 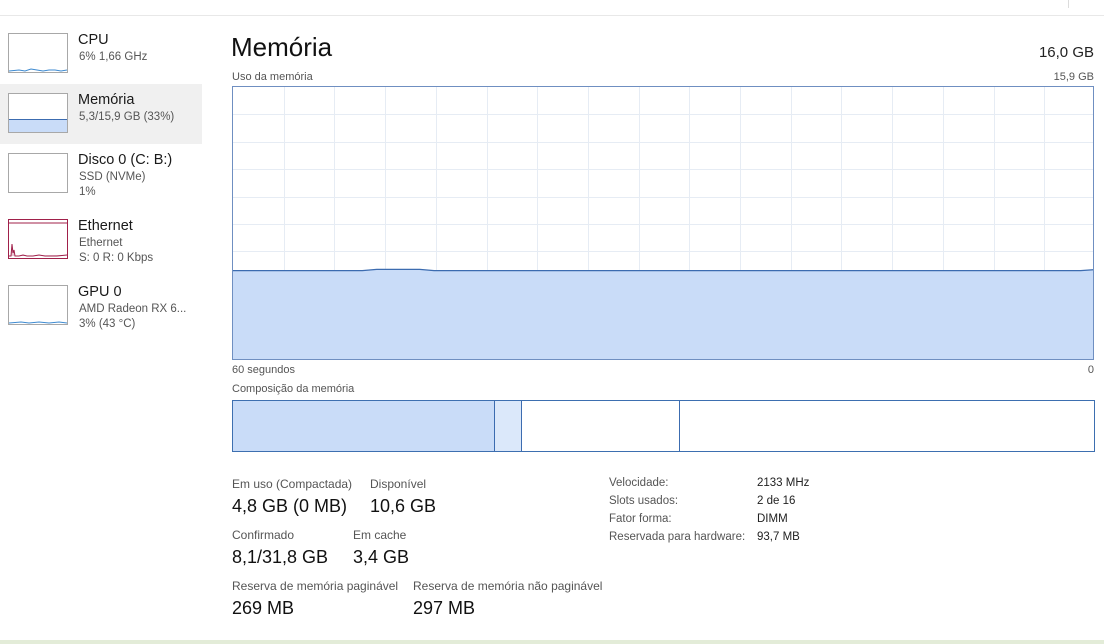 I want to click on paged-pool-value: 269 MB, so click(x=263, y=608).